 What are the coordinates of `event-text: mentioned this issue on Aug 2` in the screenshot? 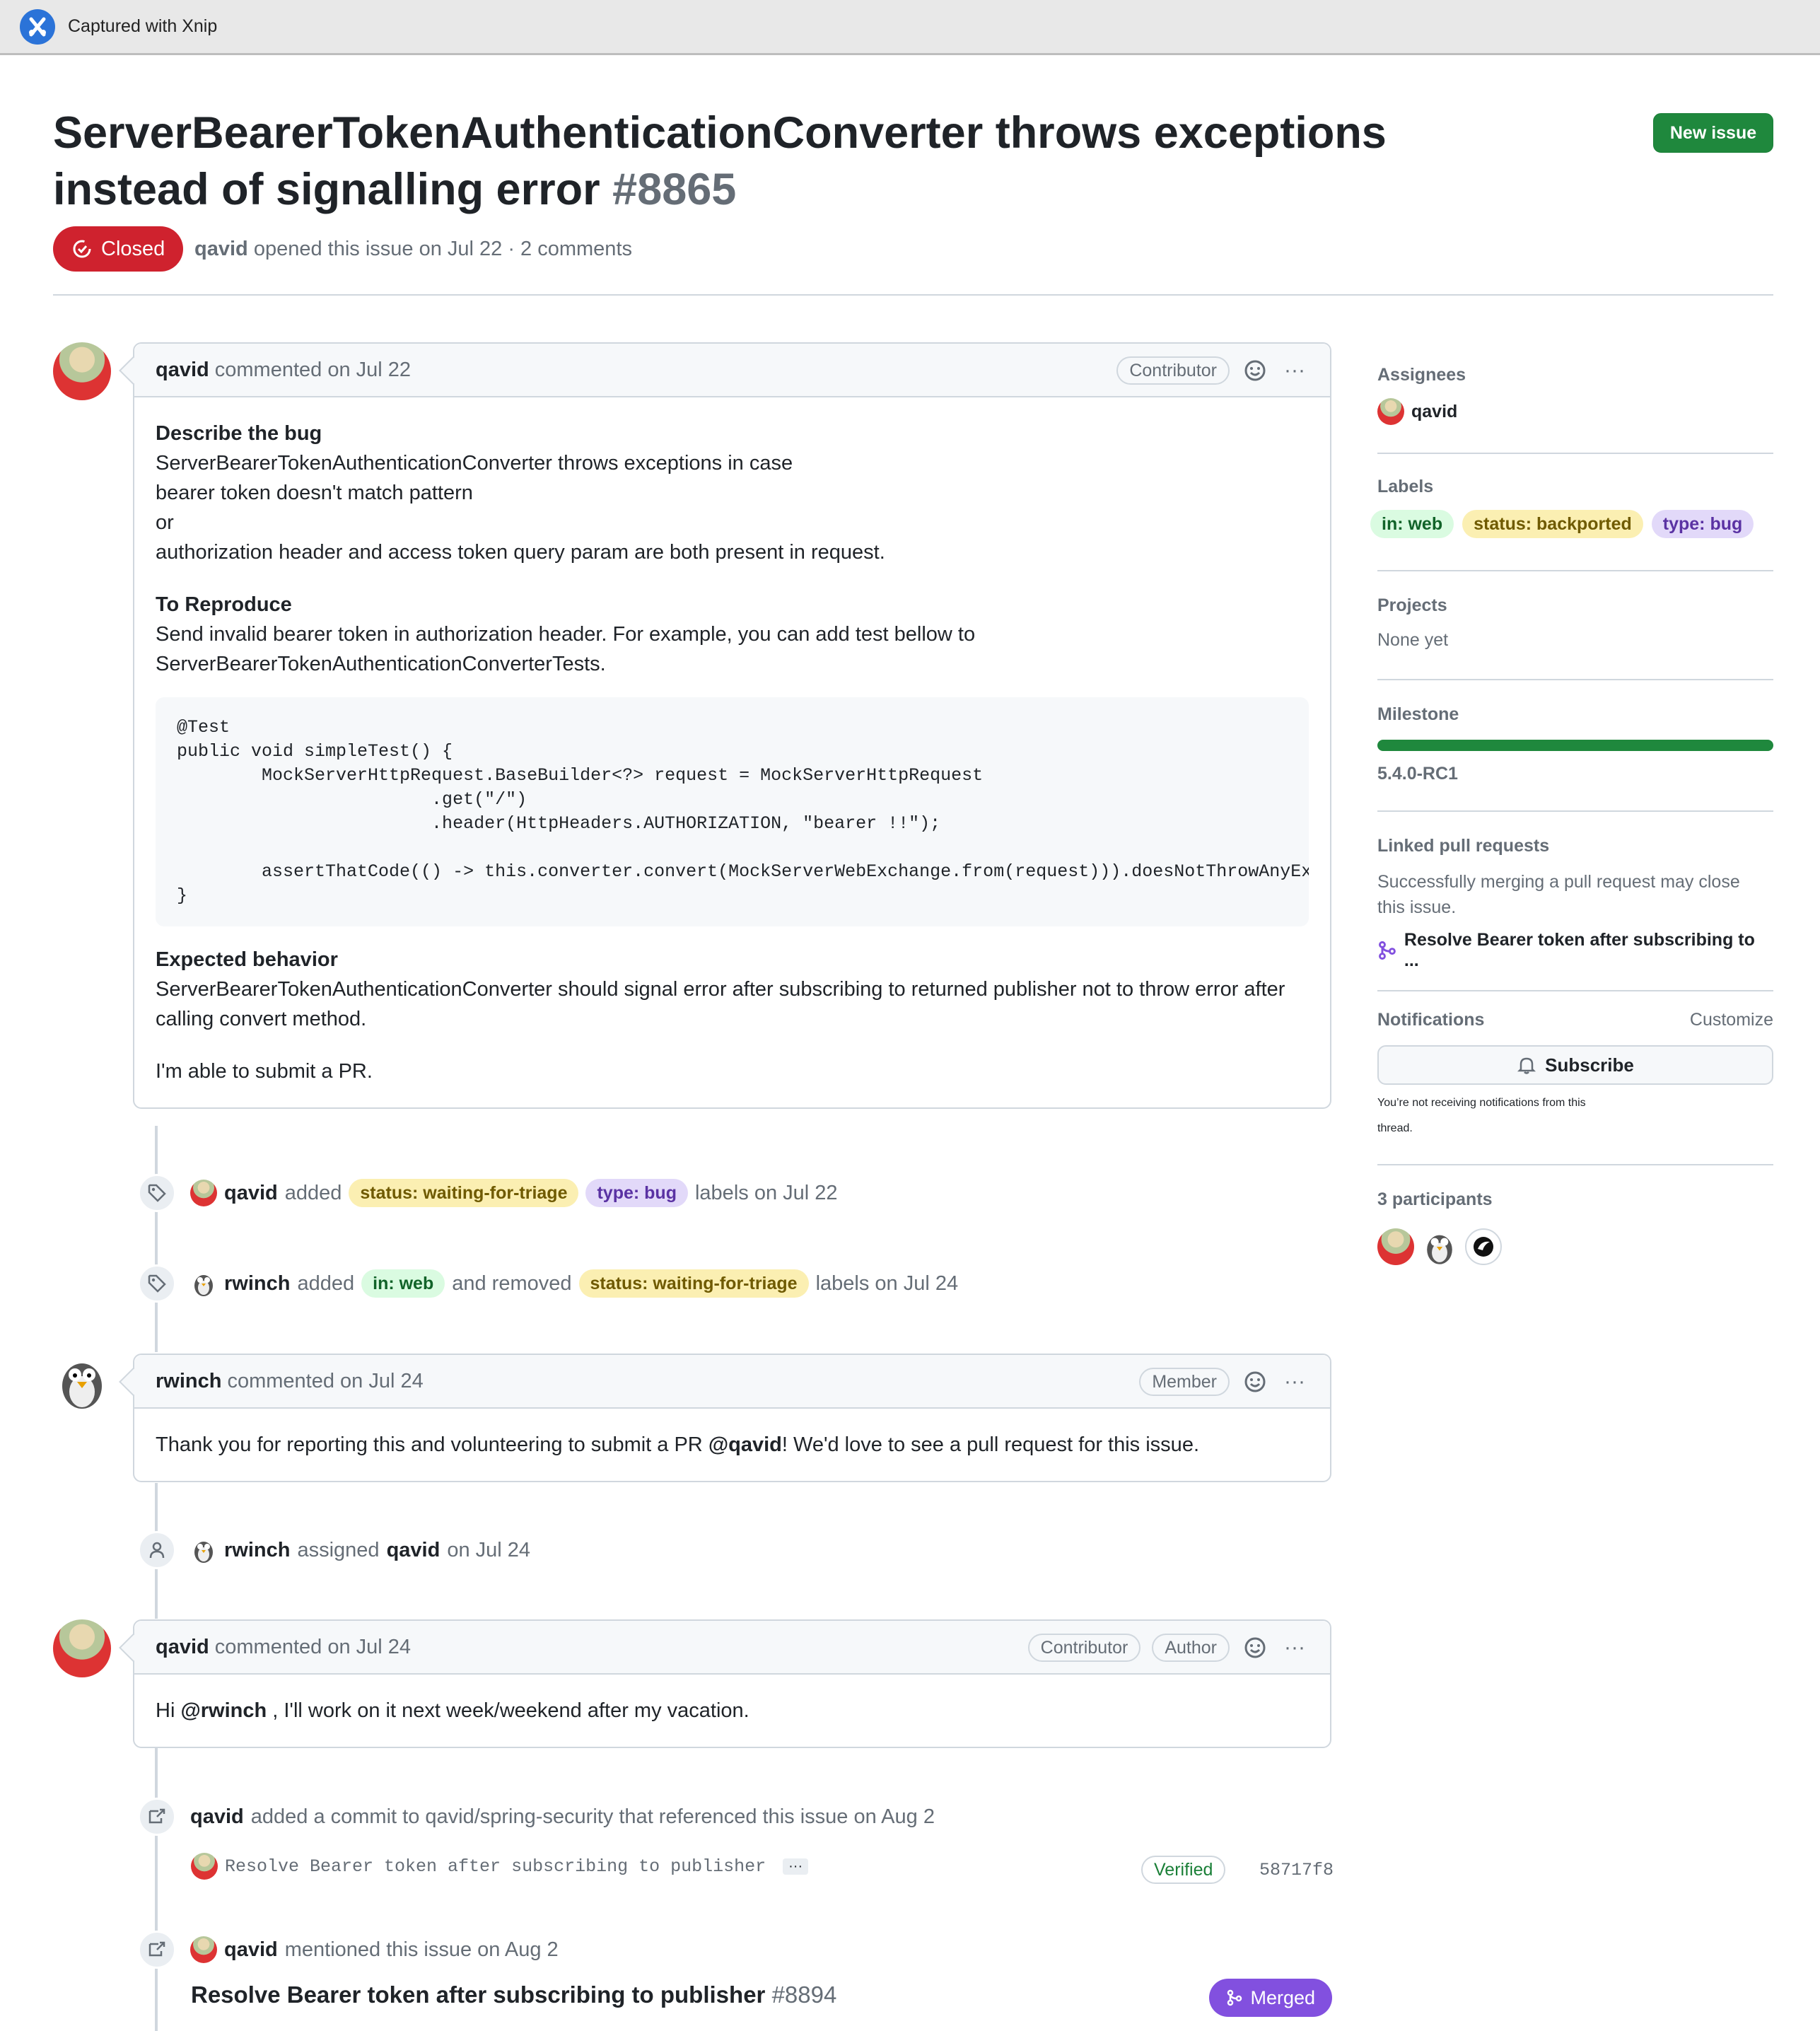 It's located at (422, 1949).